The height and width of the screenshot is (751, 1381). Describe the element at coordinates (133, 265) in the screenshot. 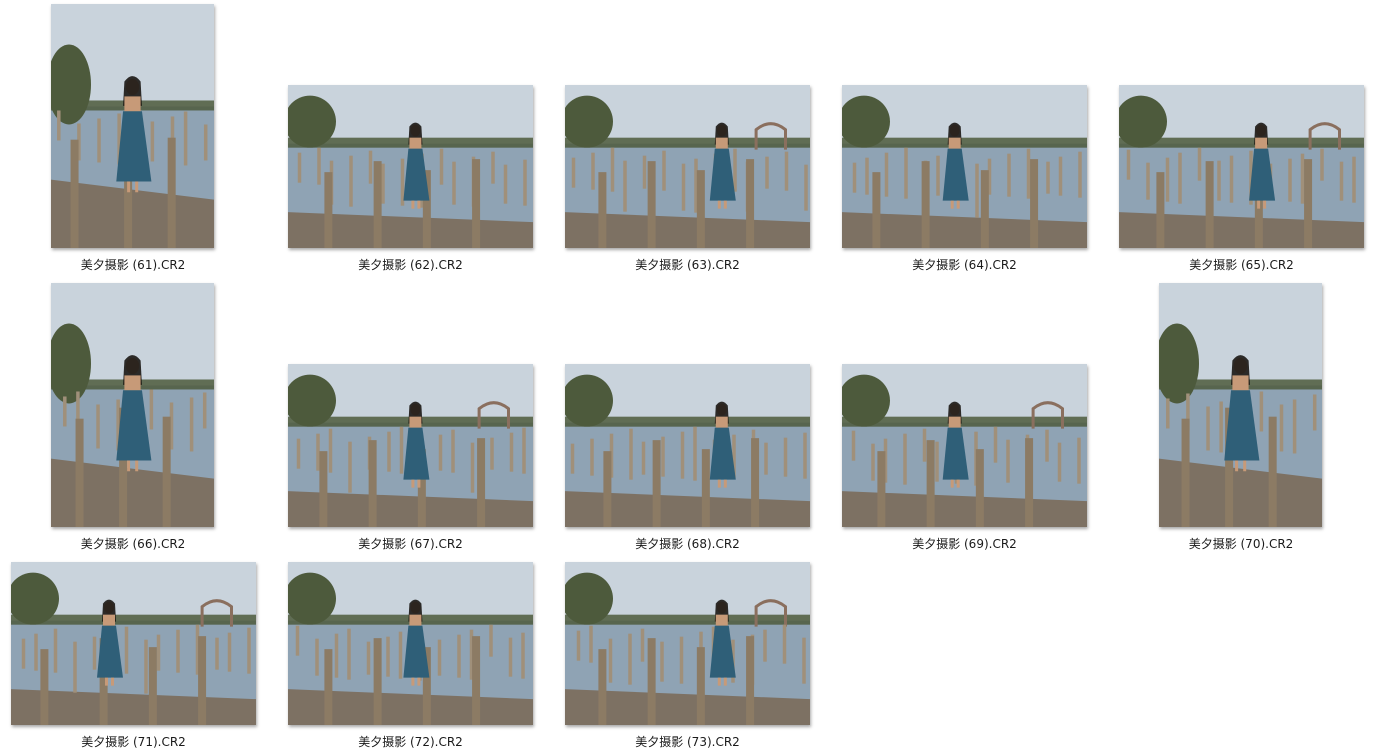

I see `file-name-label: 美夕摄影 (61).CR2` at that location.